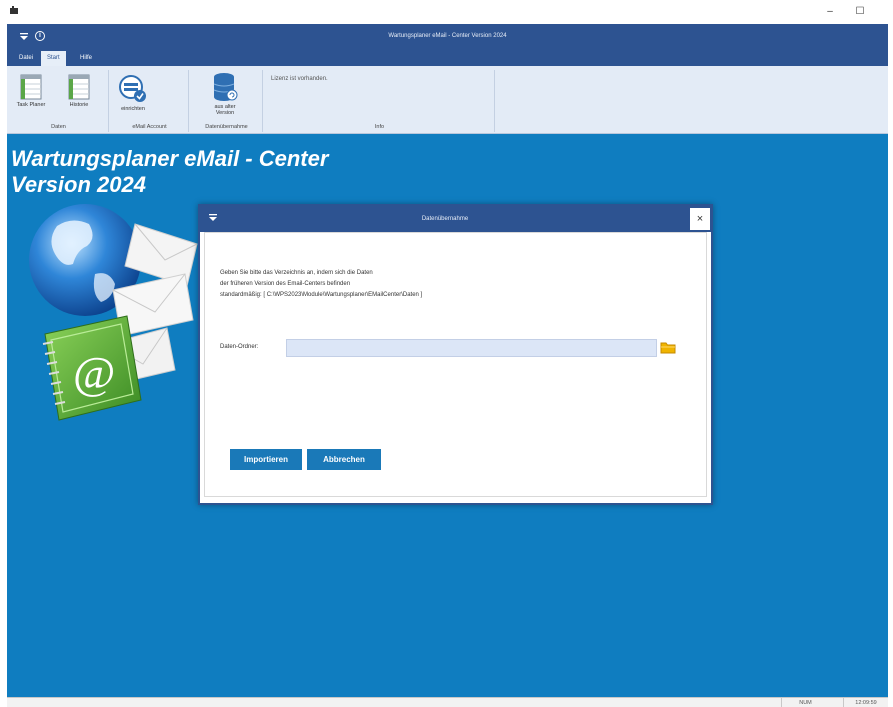  What do you see at coordinates (225, 110) in the screenshot?
I see `aus-alter-version-label: aus alter Version` at bounding box center [225, 110].